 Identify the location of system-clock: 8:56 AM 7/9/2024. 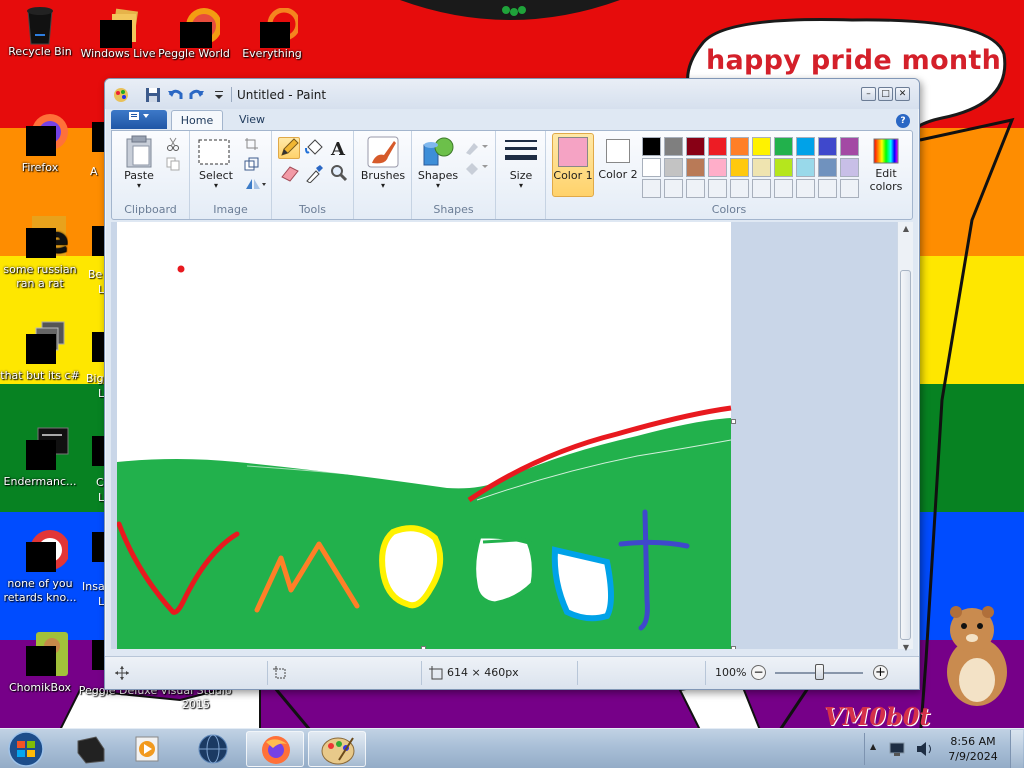
(973, 749).